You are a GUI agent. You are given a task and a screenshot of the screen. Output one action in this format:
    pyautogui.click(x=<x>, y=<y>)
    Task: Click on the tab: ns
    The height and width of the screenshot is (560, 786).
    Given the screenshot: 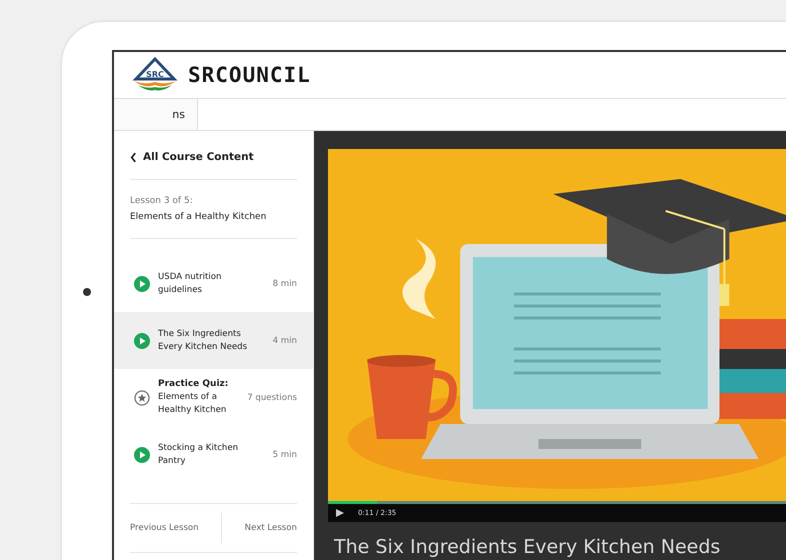 What is the action you would take?
    pyautogui.click(x=156, y=114)
    